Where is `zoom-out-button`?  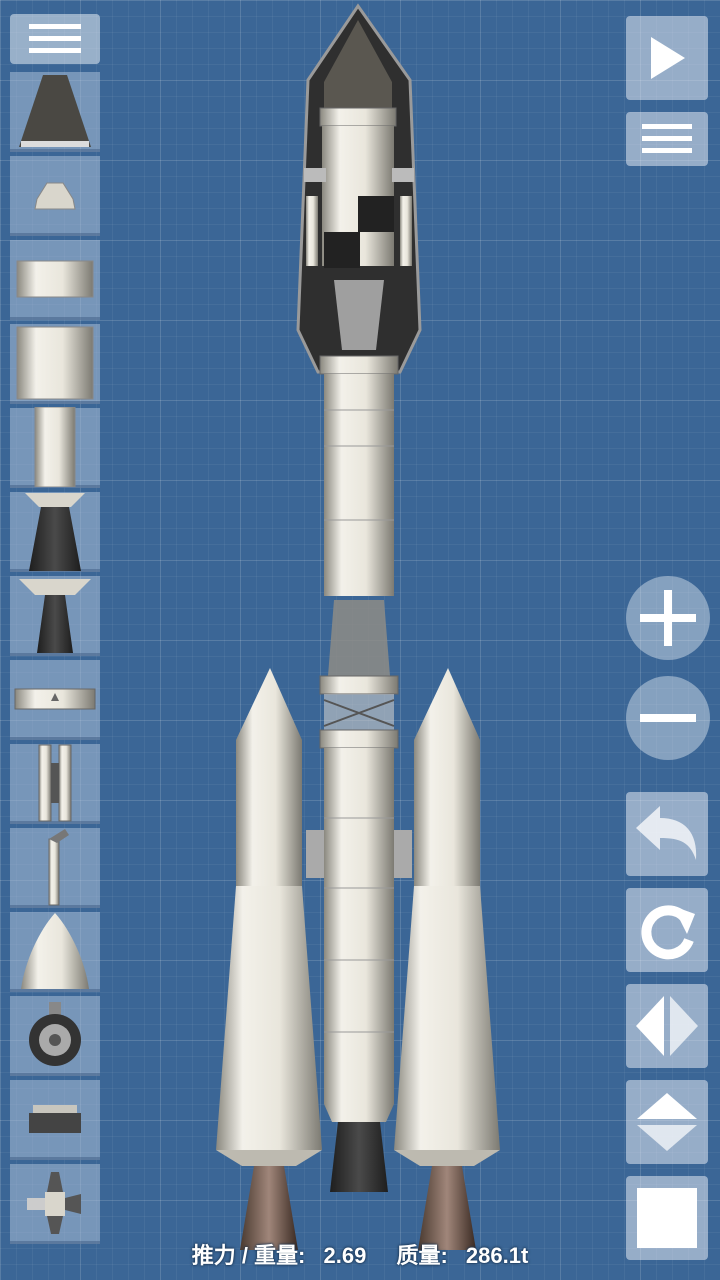
zoom-out-button is located at coordinates (668, 718).